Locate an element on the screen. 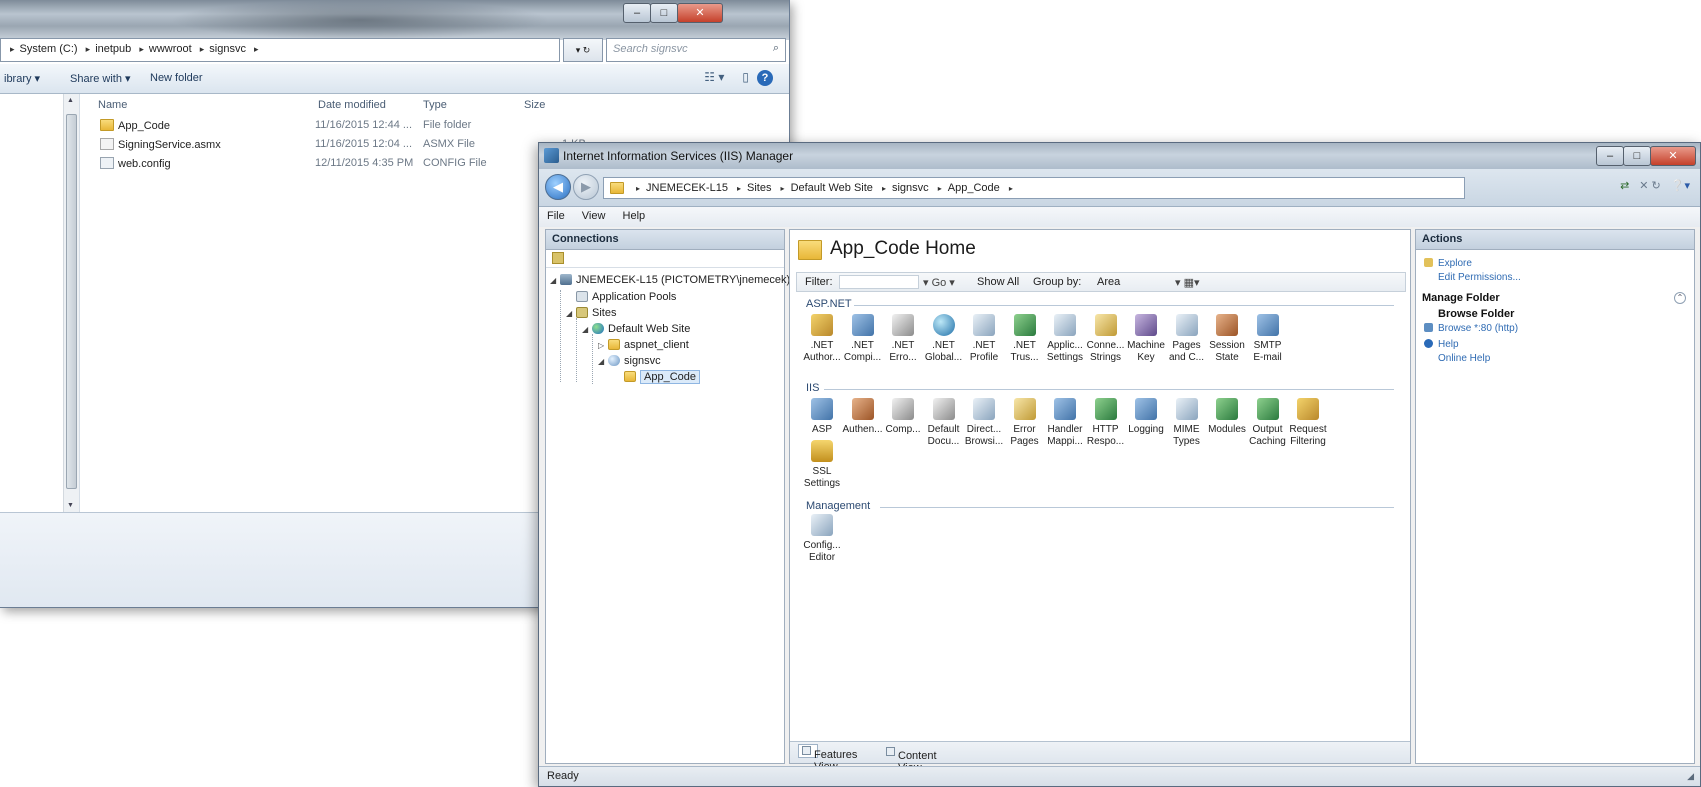 The width and height of the screenshot is (1701, 787). feature-item: ASP is located at coordinates (822, 417).